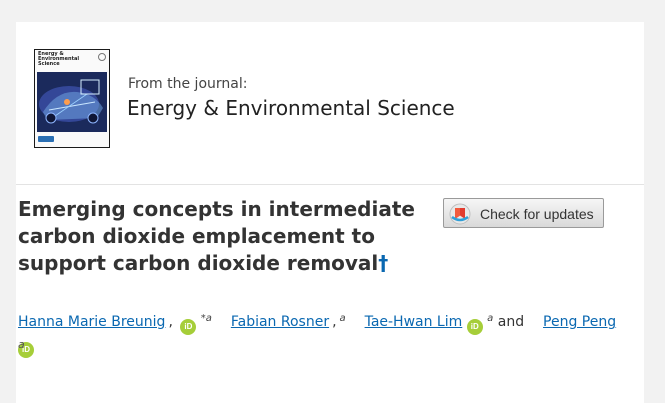  Describe the element at coordinates (579, 322) in the screenshot. I see `author-link-peng: Peng Peng` at that location.